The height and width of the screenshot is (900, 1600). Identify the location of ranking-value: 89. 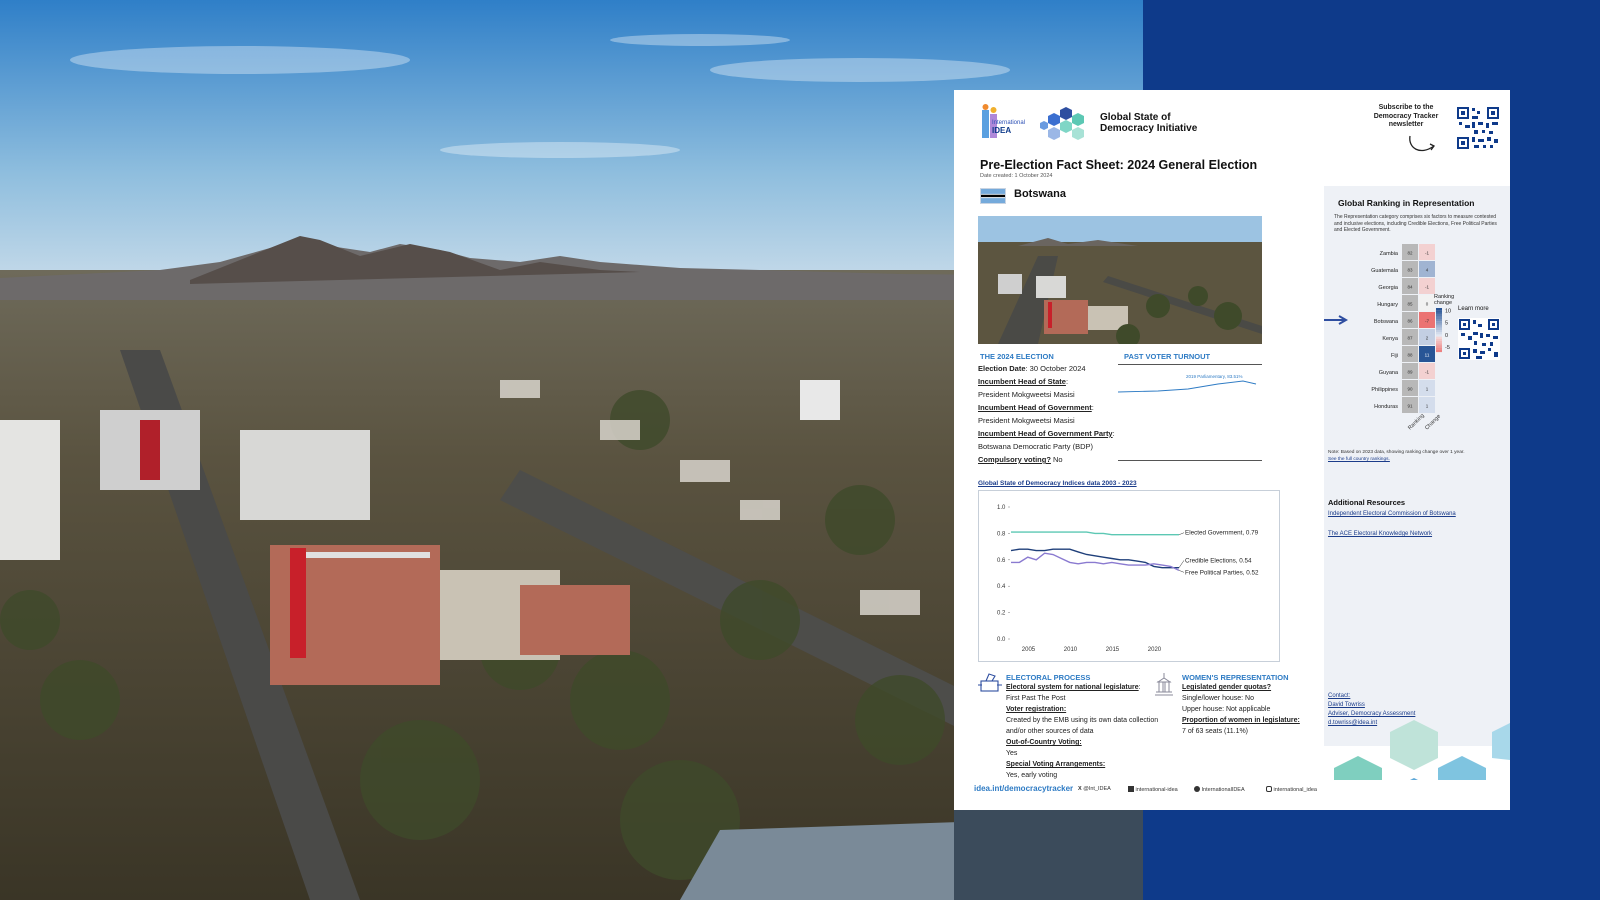
(1410, 372).